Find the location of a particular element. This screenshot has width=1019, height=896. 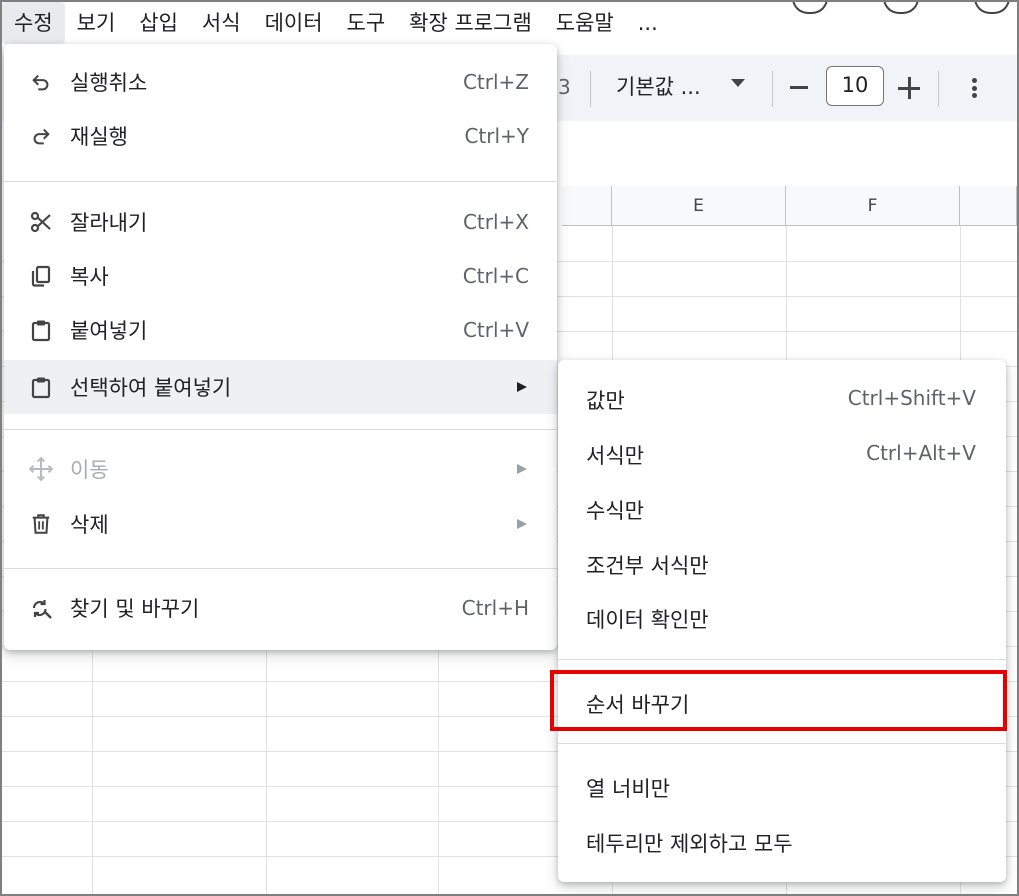

undo-icon is located at coordinates (41, 82).